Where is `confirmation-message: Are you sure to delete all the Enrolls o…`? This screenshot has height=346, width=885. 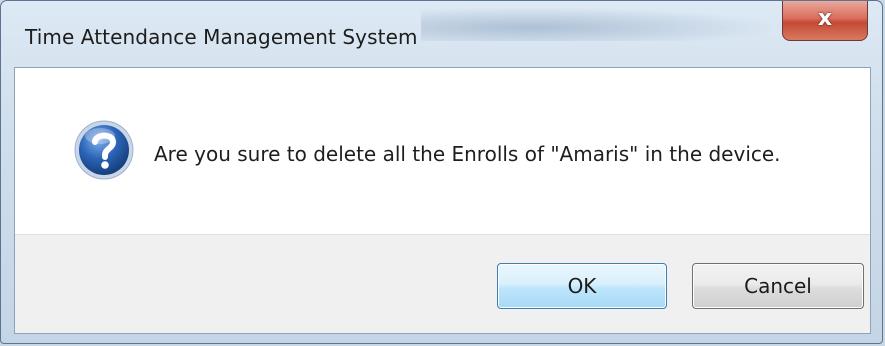
confirmation-message: Are you sure to delete all the Enrolls o… is located at coordinates (467, 154).